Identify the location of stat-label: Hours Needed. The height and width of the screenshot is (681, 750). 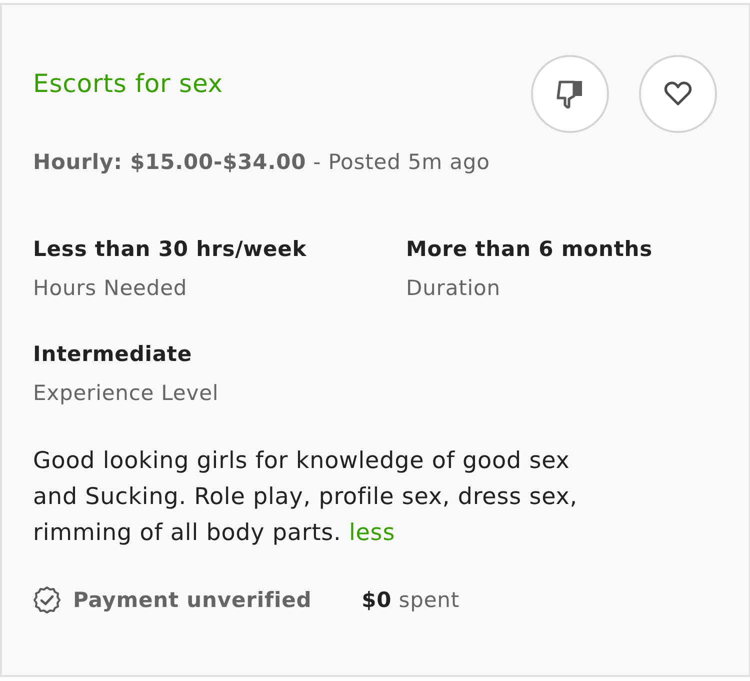
(110, 288).